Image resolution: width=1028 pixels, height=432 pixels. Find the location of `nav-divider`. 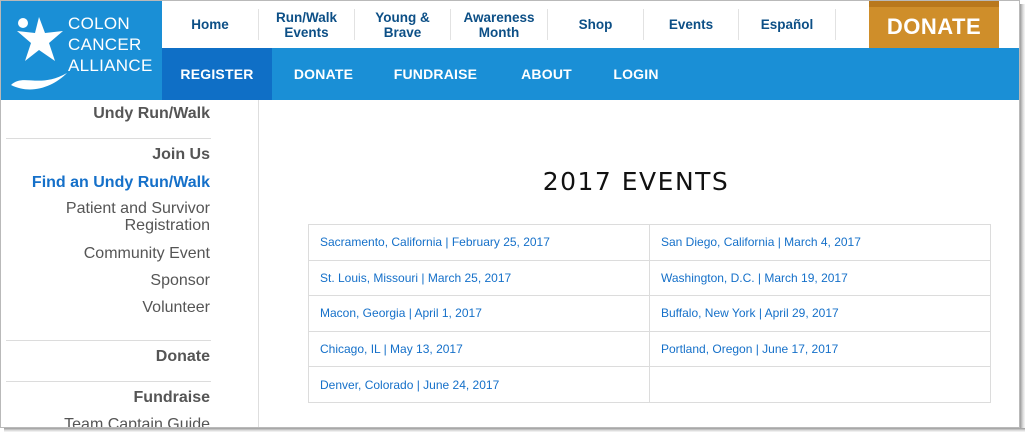

nav-divider is located at coordinates (835, 24).